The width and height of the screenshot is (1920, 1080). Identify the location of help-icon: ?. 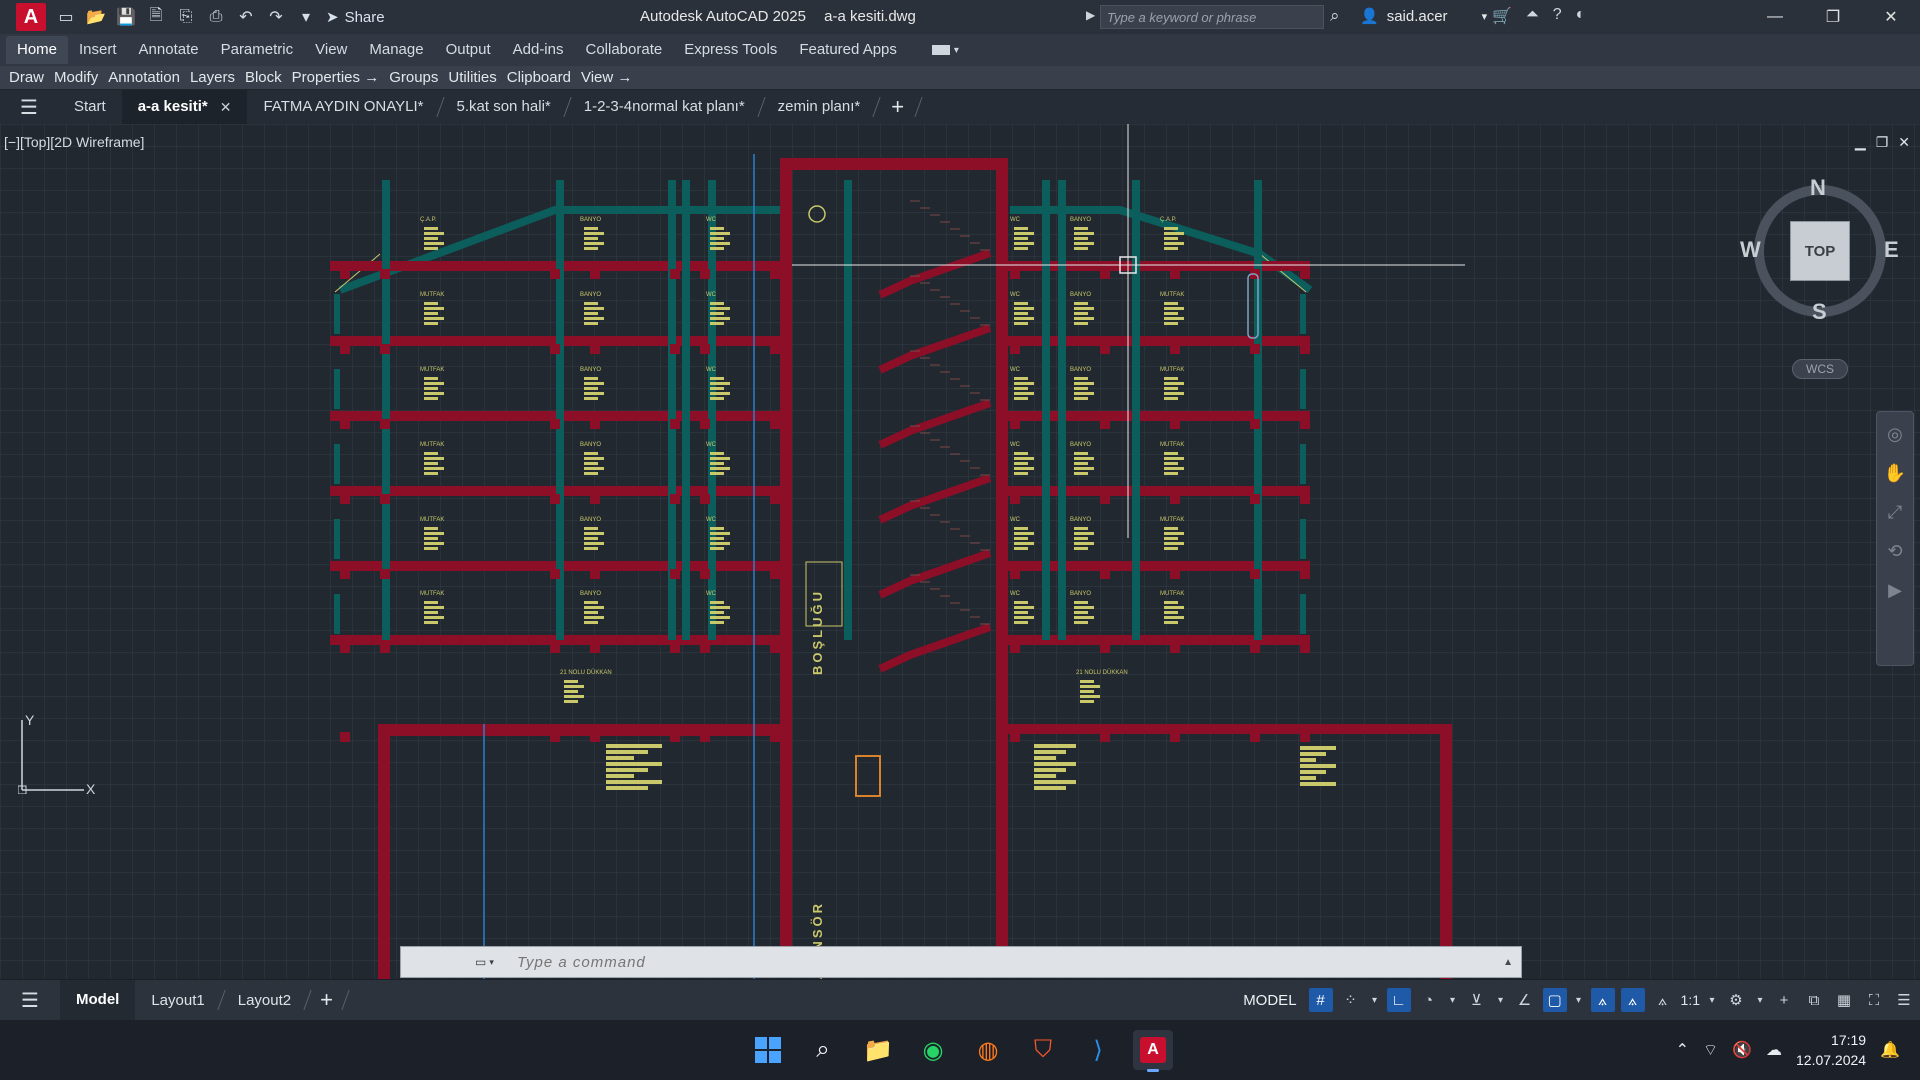
(1557, 16).